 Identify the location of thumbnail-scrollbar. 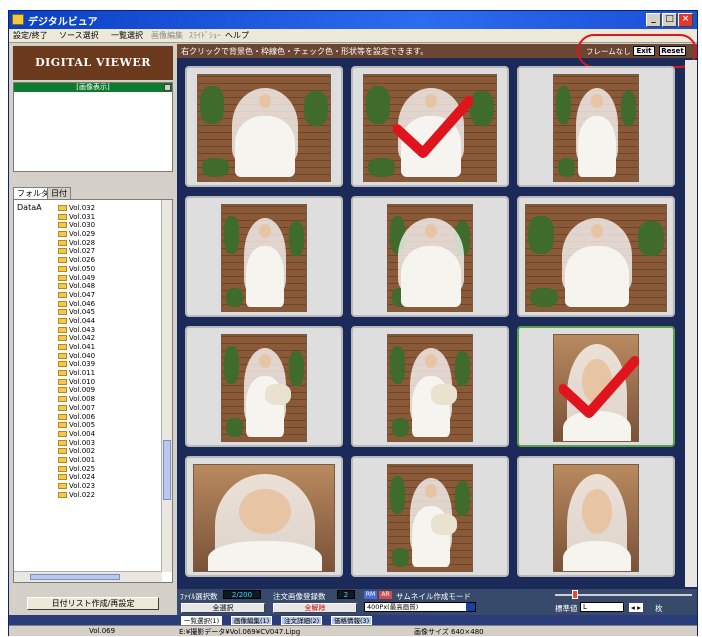
(691, 323).